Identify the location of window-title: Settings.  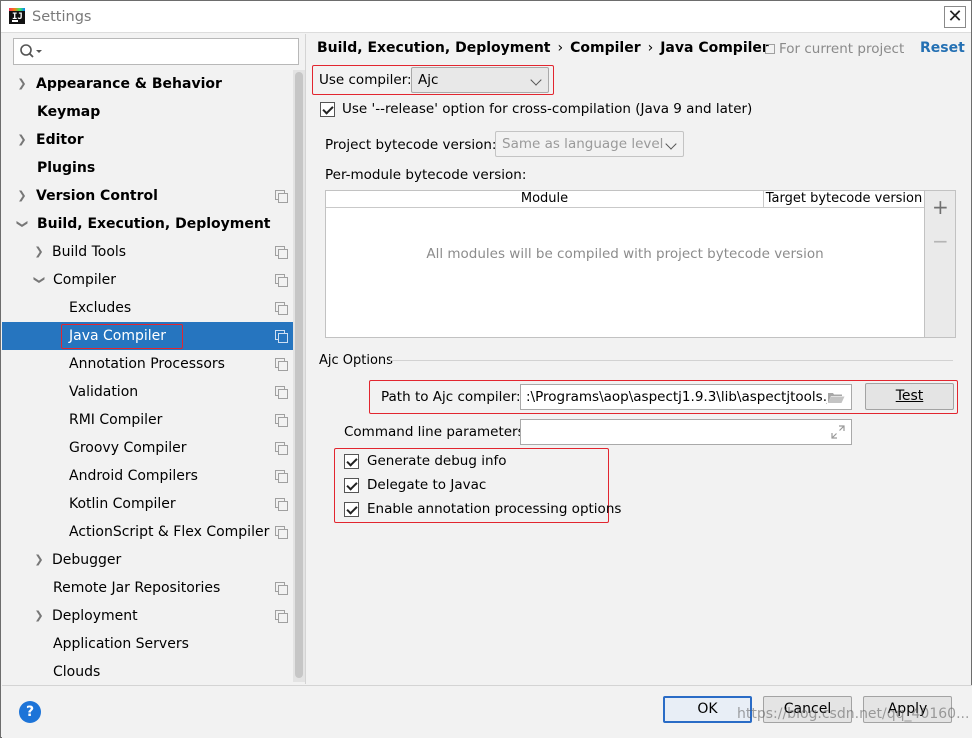
(62, 17).